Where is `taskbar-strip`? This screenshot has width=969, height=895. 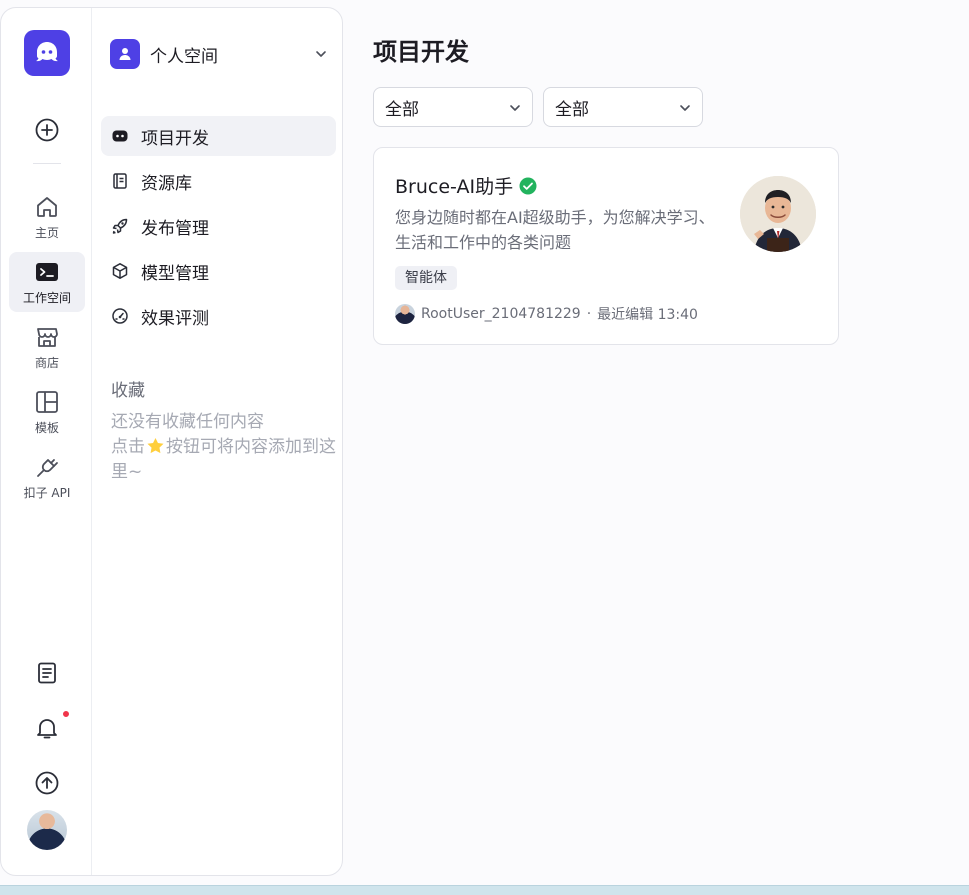
taskbar-strip is located at coordinates (484, 890).